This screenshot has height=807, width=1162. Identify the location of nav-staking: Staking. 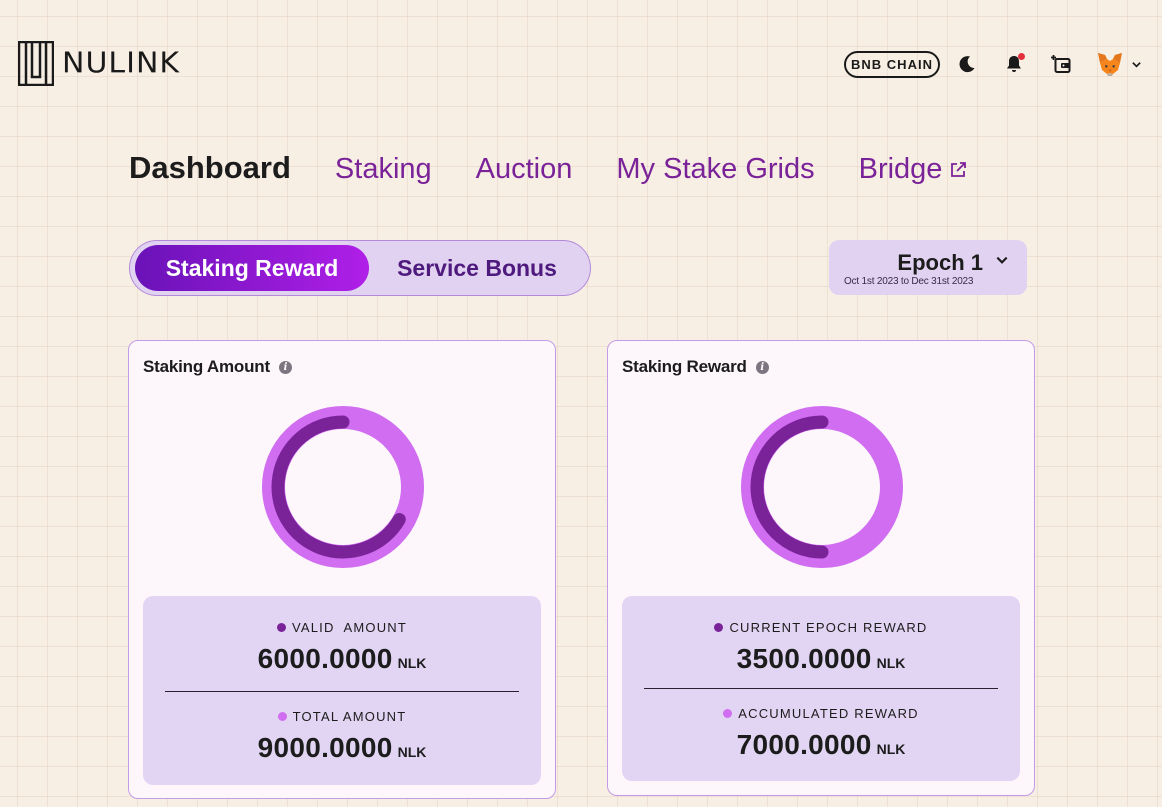
(383, 169).